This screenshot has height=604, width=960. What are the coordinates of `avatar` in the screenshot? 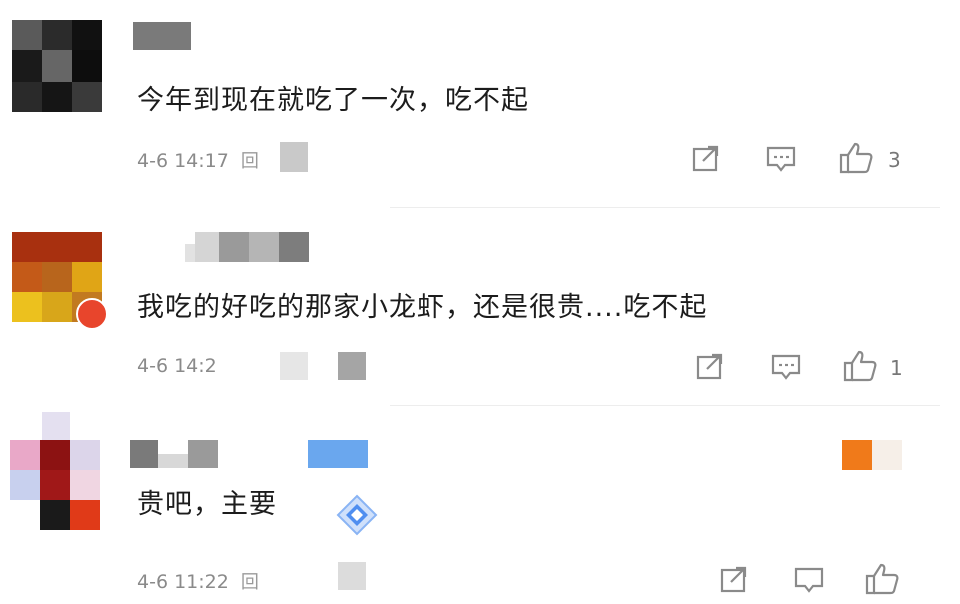 It's located at (56, 471).